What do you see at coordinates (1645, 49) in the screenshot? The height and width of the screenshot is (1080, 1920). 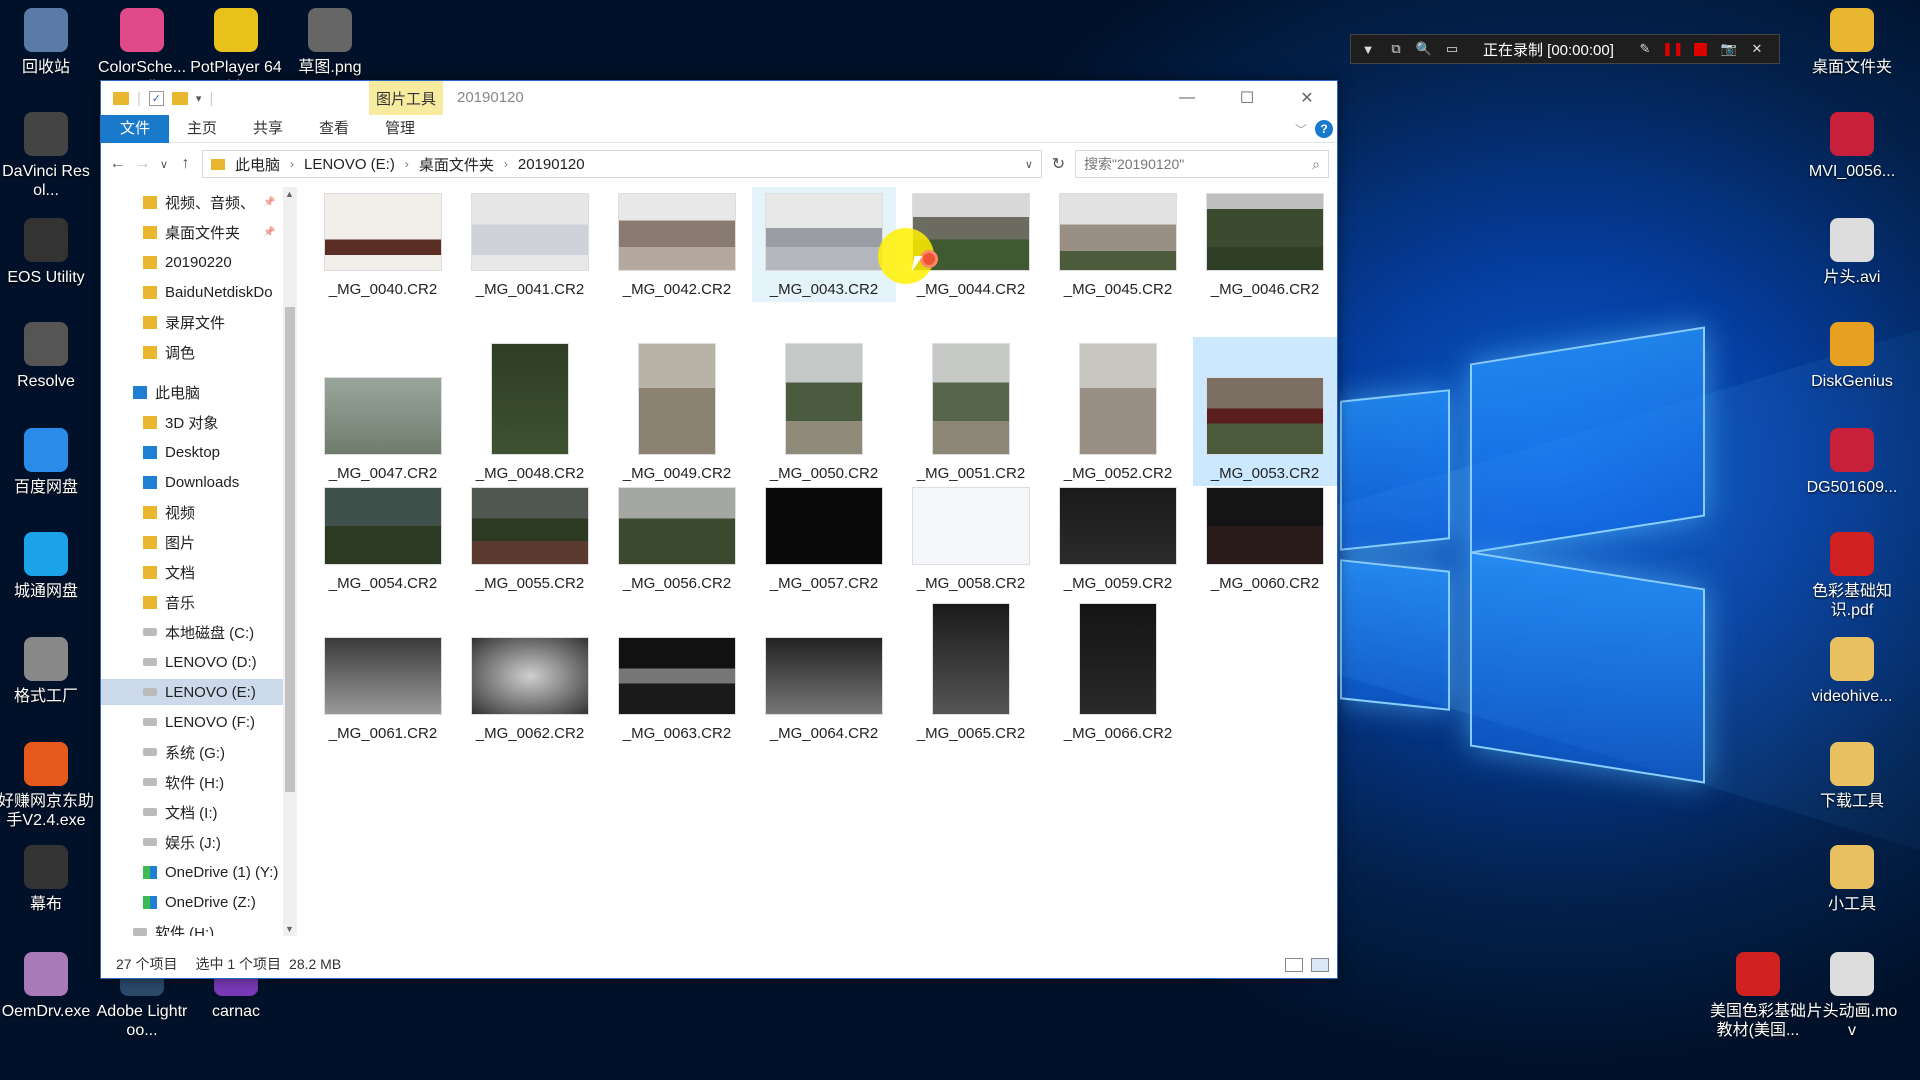 I see `pen-icon: ✎` at bounding box center [1645, 49].